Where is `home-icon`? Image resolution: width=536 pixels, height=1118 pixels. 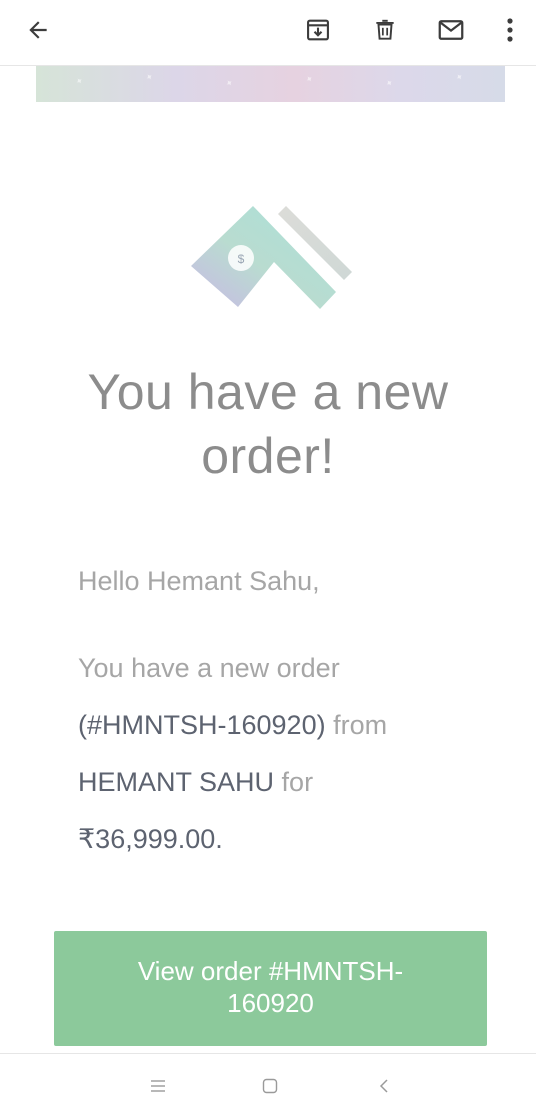
home-icon is located at coordinates (270, 1086).